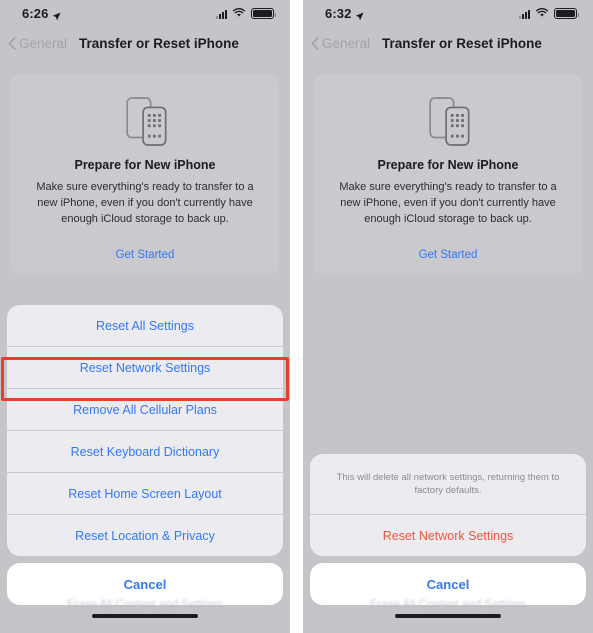  What do you see at coordinates (35, 13) in the screenshot?
I see `status-time: 6:26` at bounding box center [35, 13].